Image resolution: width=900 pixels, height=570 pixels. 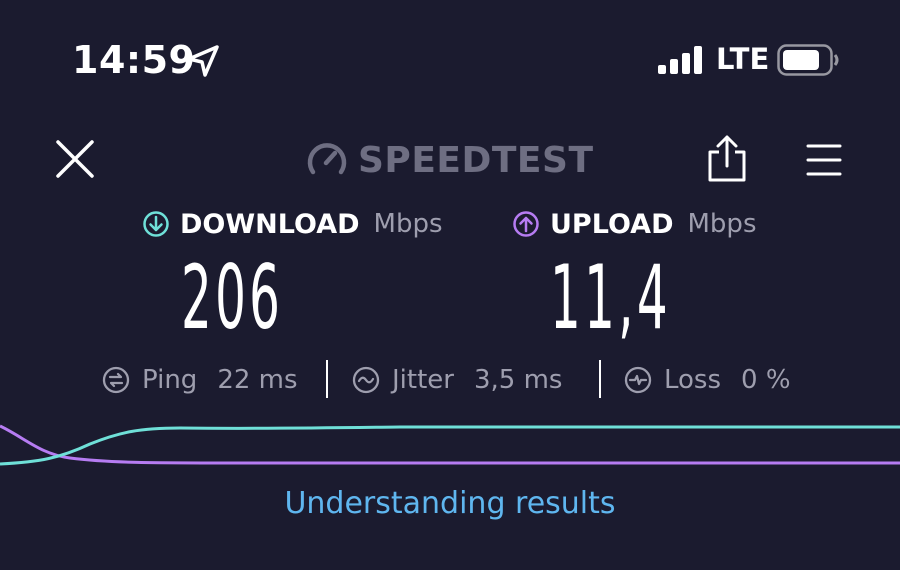 What do you see at coordinates (327, 159) in the screenshot?
I see `speedometer-icon` at bounding box center [327, 159].